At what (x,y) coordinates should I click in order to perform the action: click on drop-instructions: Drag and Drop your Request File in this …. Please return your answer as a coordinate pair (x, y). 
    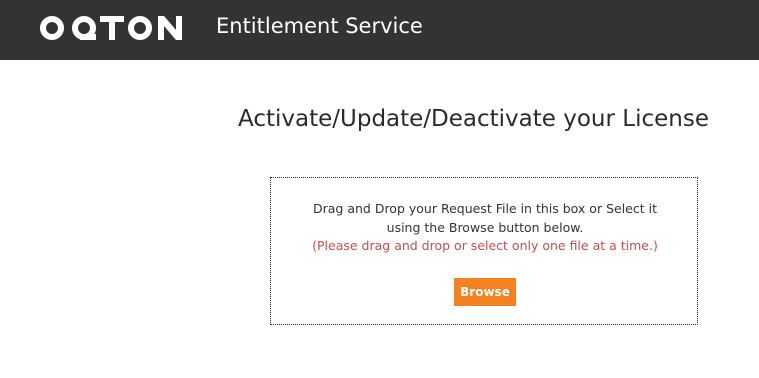
    Looking at the image, I should click on (485, 218).